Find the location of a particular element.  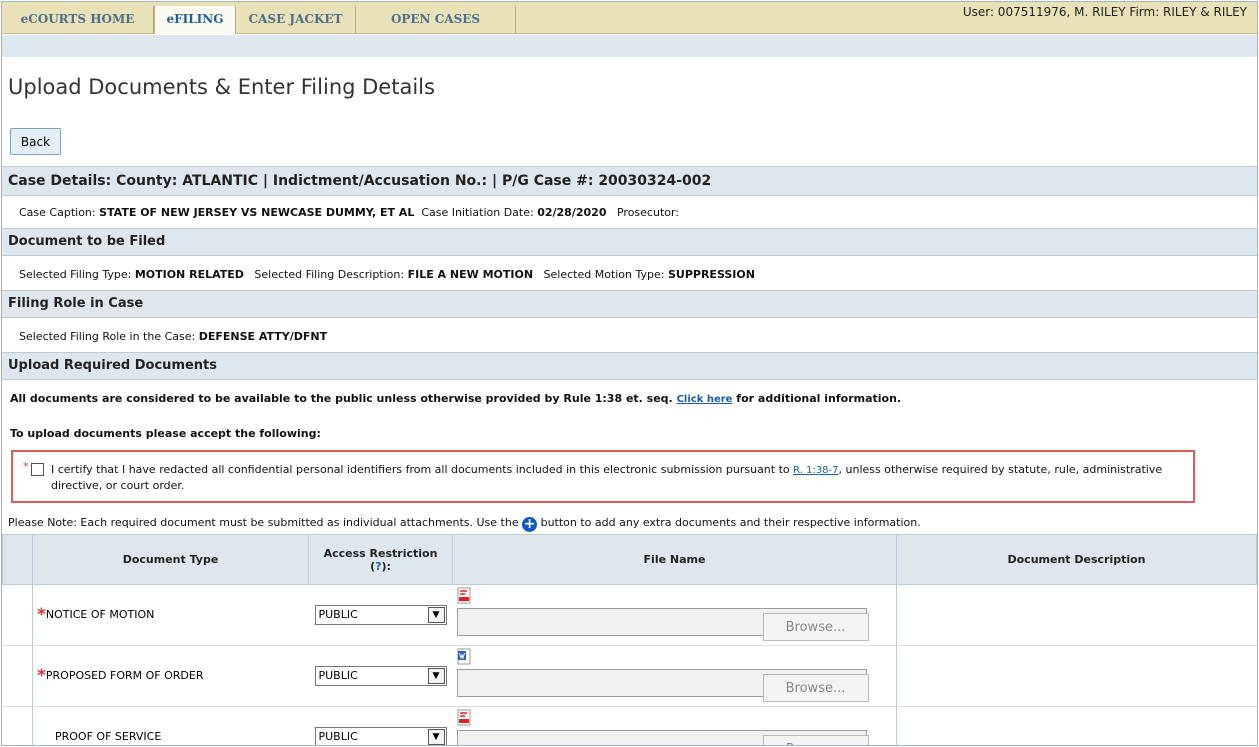

header-document-description: Document Description is located at coordinates (1076, 559).